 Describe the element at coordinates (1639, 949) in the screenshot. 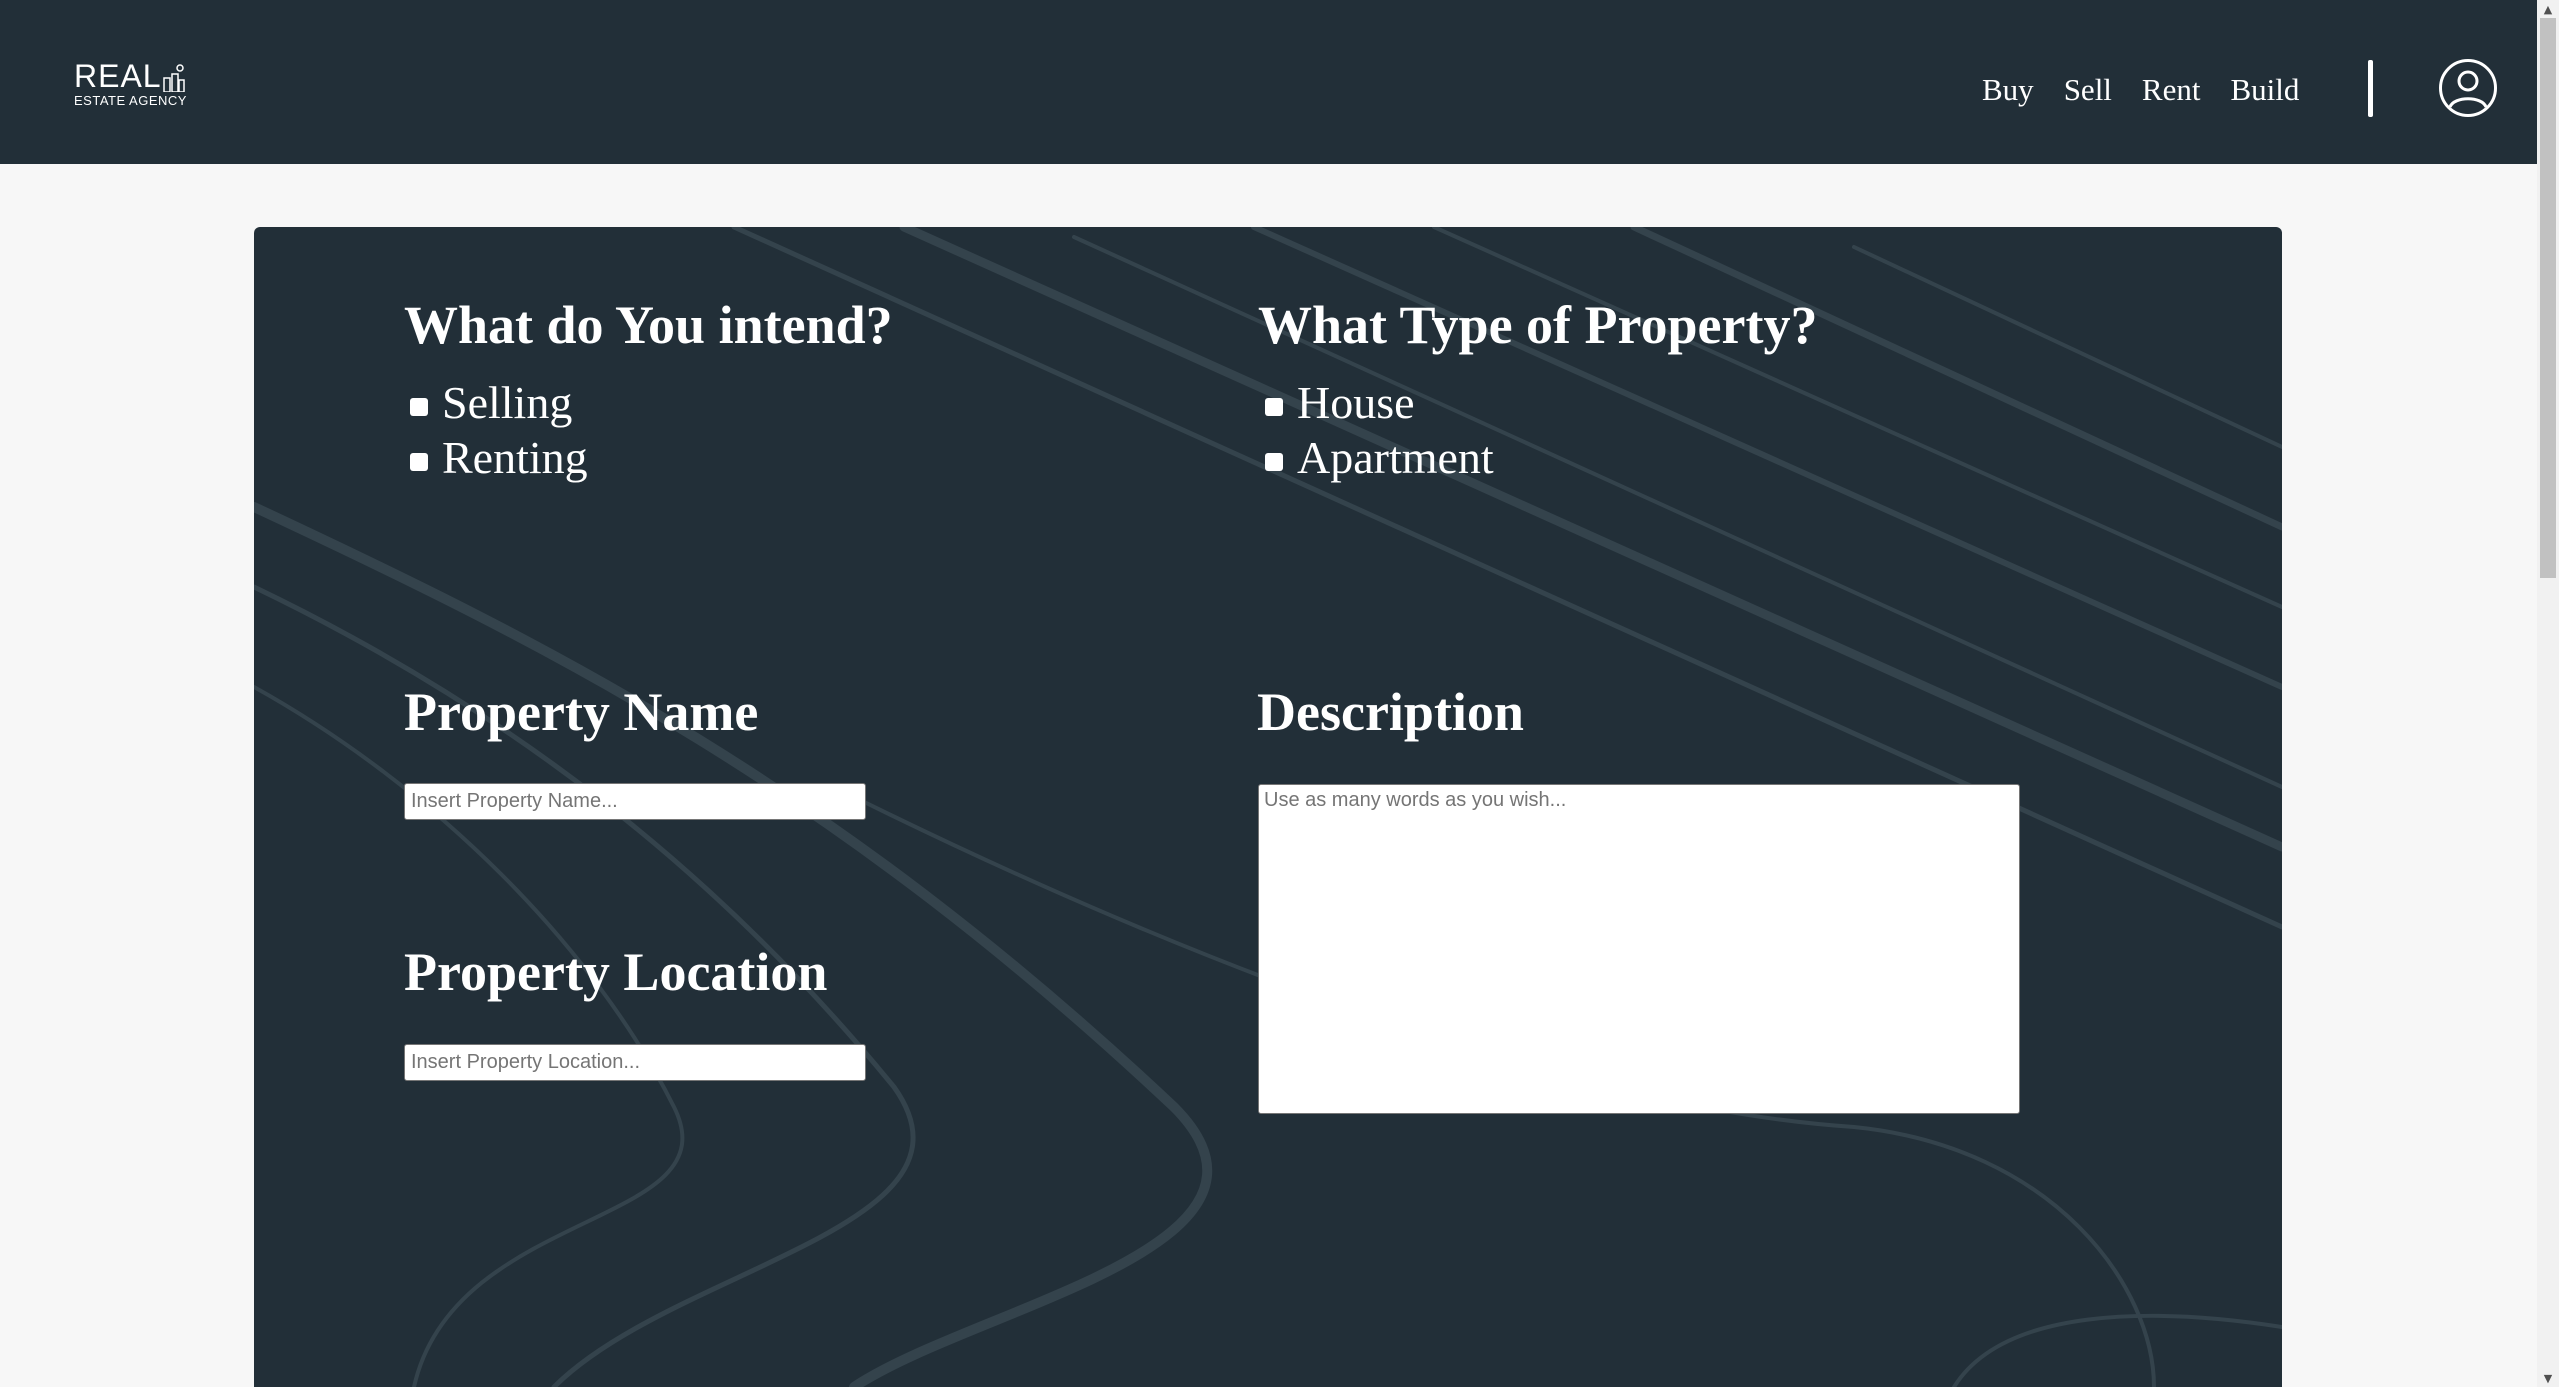

I see `description-textarea` at that location.